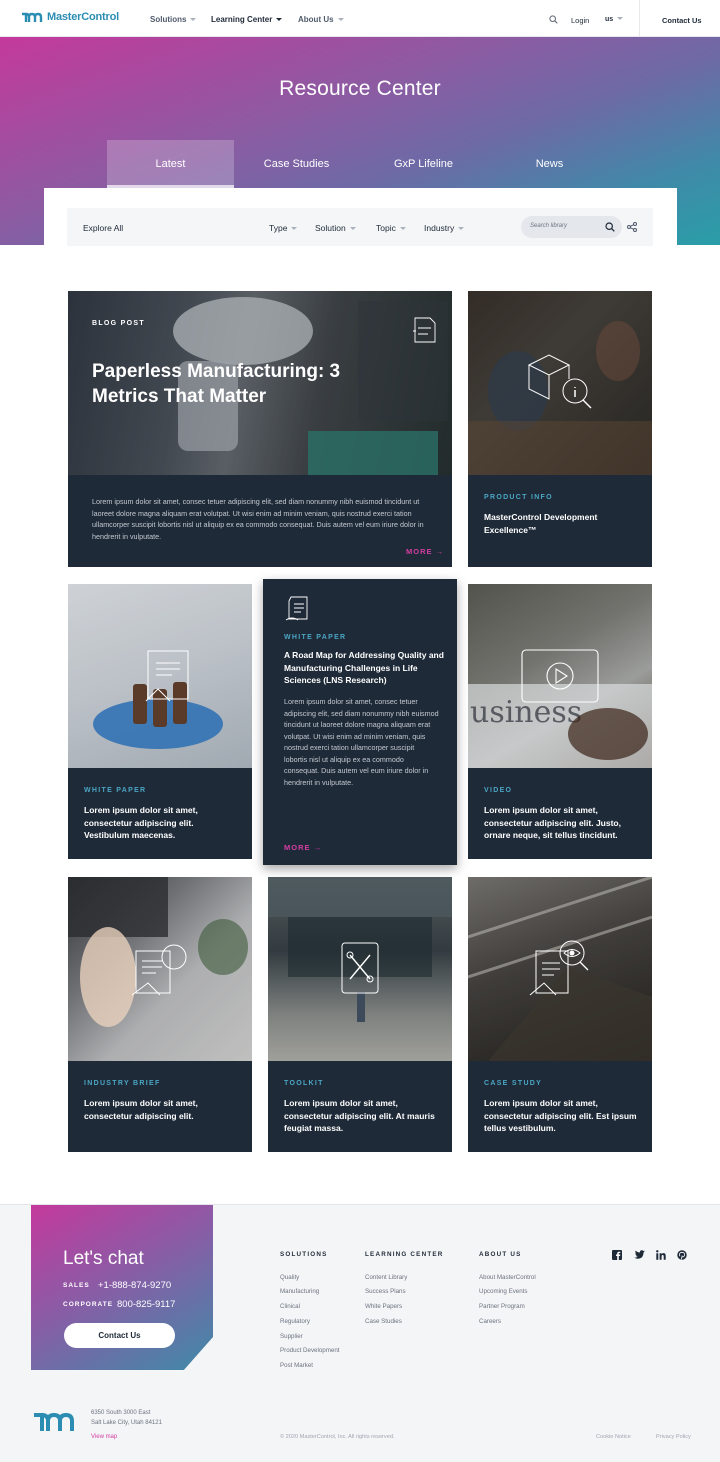 The height and width of the screenshot is (1462, 720). I want to click on footer-link-regulatory: Regulatory, so click(295, 1321).